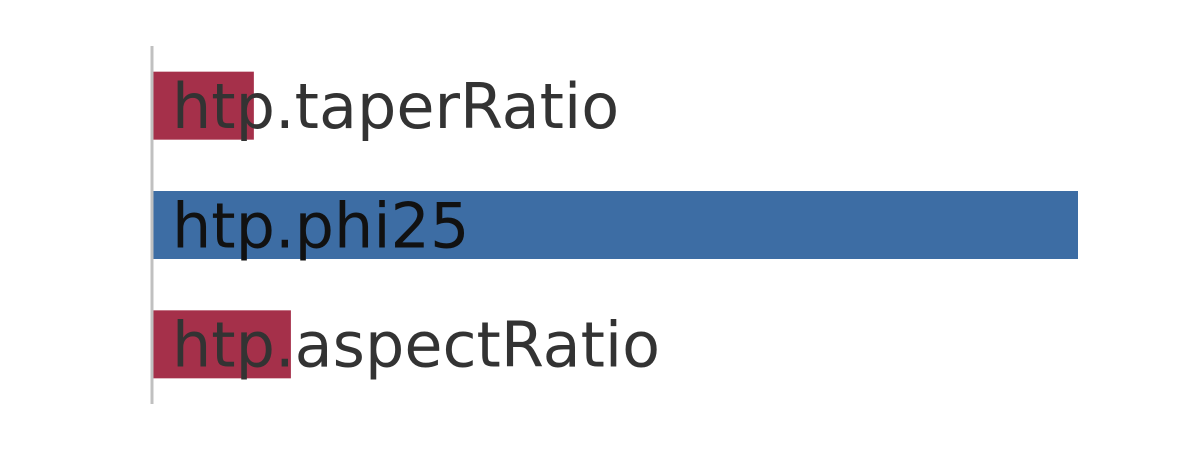  Describe the element at coordinates (395, 106) in the screenshot. I see `bar-label-htp-taperratio: htp.taperRatio` at that location.